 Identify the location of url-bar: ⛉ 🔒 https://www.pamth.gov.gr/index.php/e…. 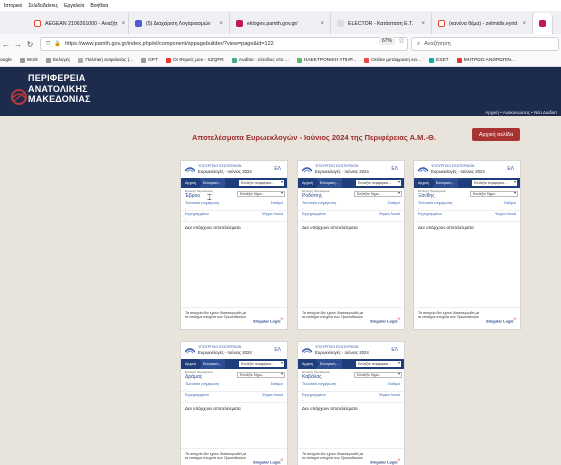
(224, 44).